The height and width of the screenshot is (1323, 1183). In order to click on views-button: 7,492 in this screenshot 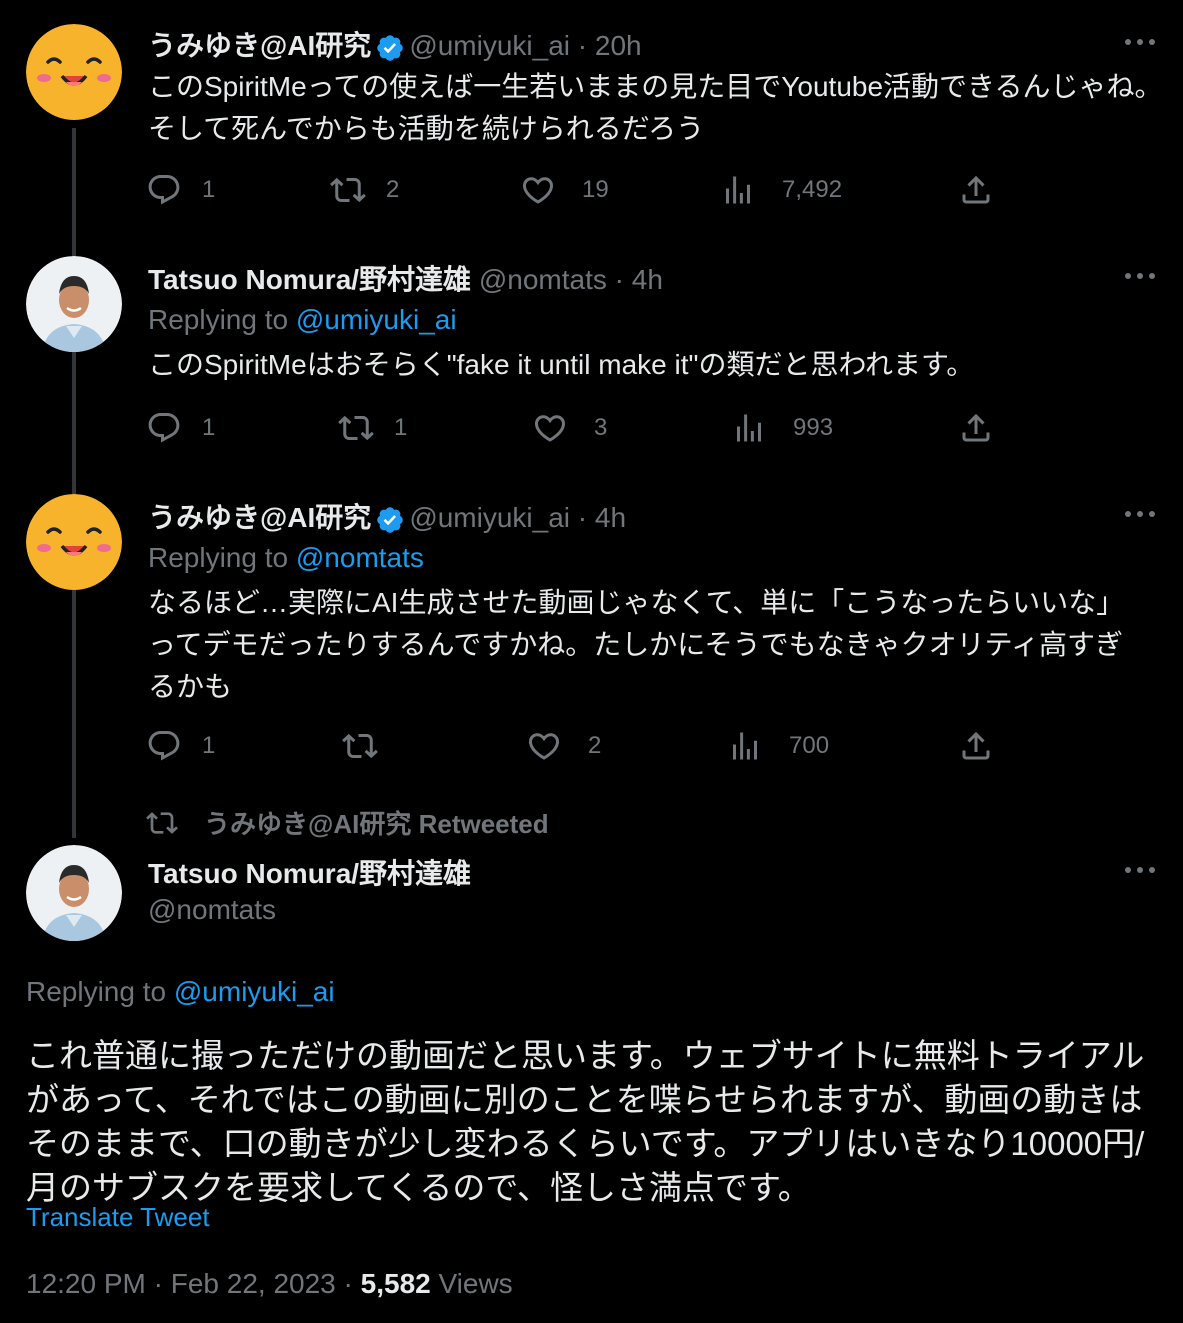, I will do `click(781, 190)`.